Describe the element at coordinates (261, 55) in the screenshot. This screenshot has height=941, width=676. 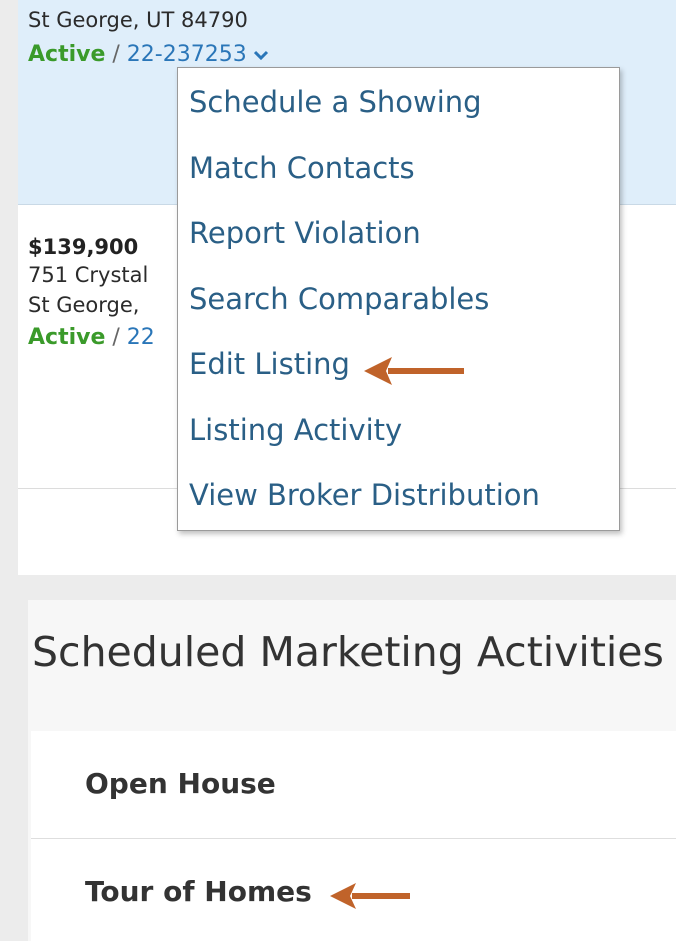
I see `chevron-down-icon` at that location.